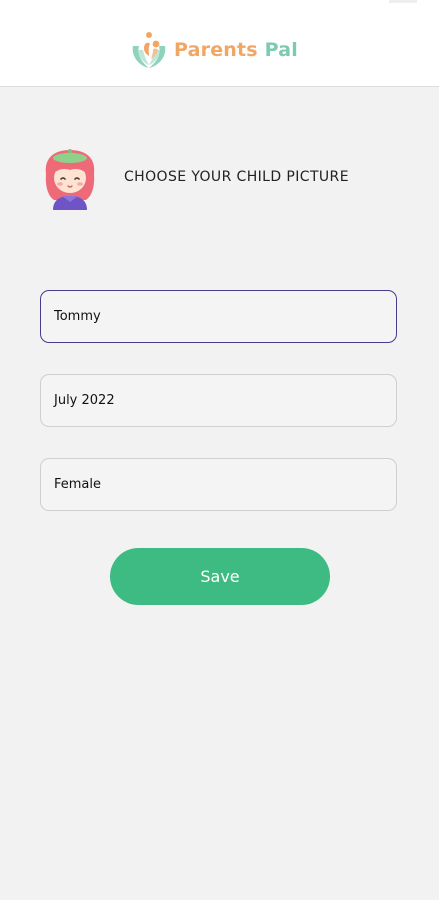 The height and width of the screenshot is (900, 439). I want to click on logo-word-parents: Parents, so click(216, 50).